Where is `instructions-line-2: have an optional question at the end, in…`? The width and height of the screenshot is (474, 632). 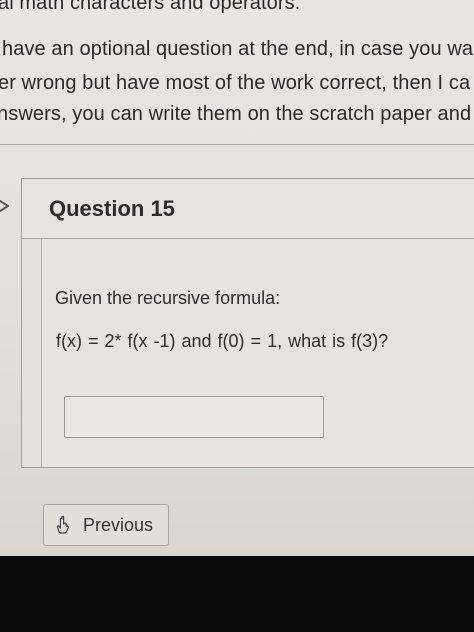 instructions-line-2: have an optional question at the end, in… is located at coordinates (238, 49).